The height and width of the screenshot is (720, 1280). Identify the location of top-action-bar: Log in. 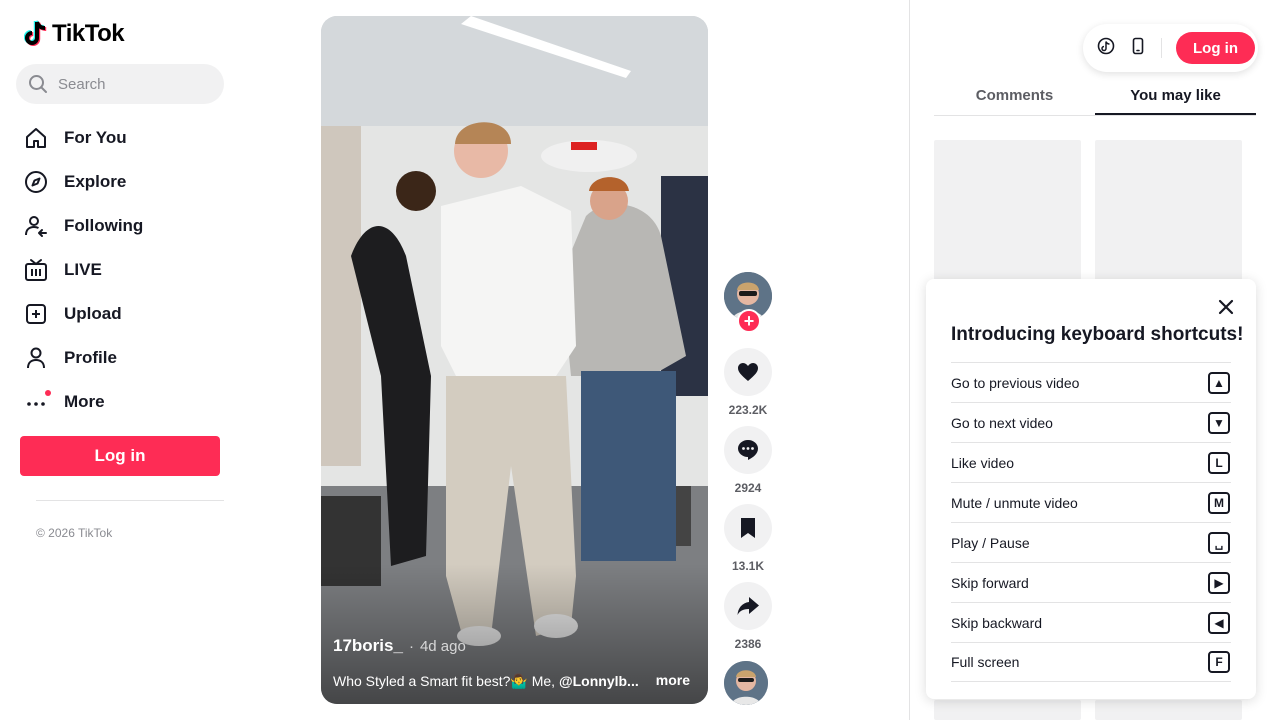
(1170, 48).